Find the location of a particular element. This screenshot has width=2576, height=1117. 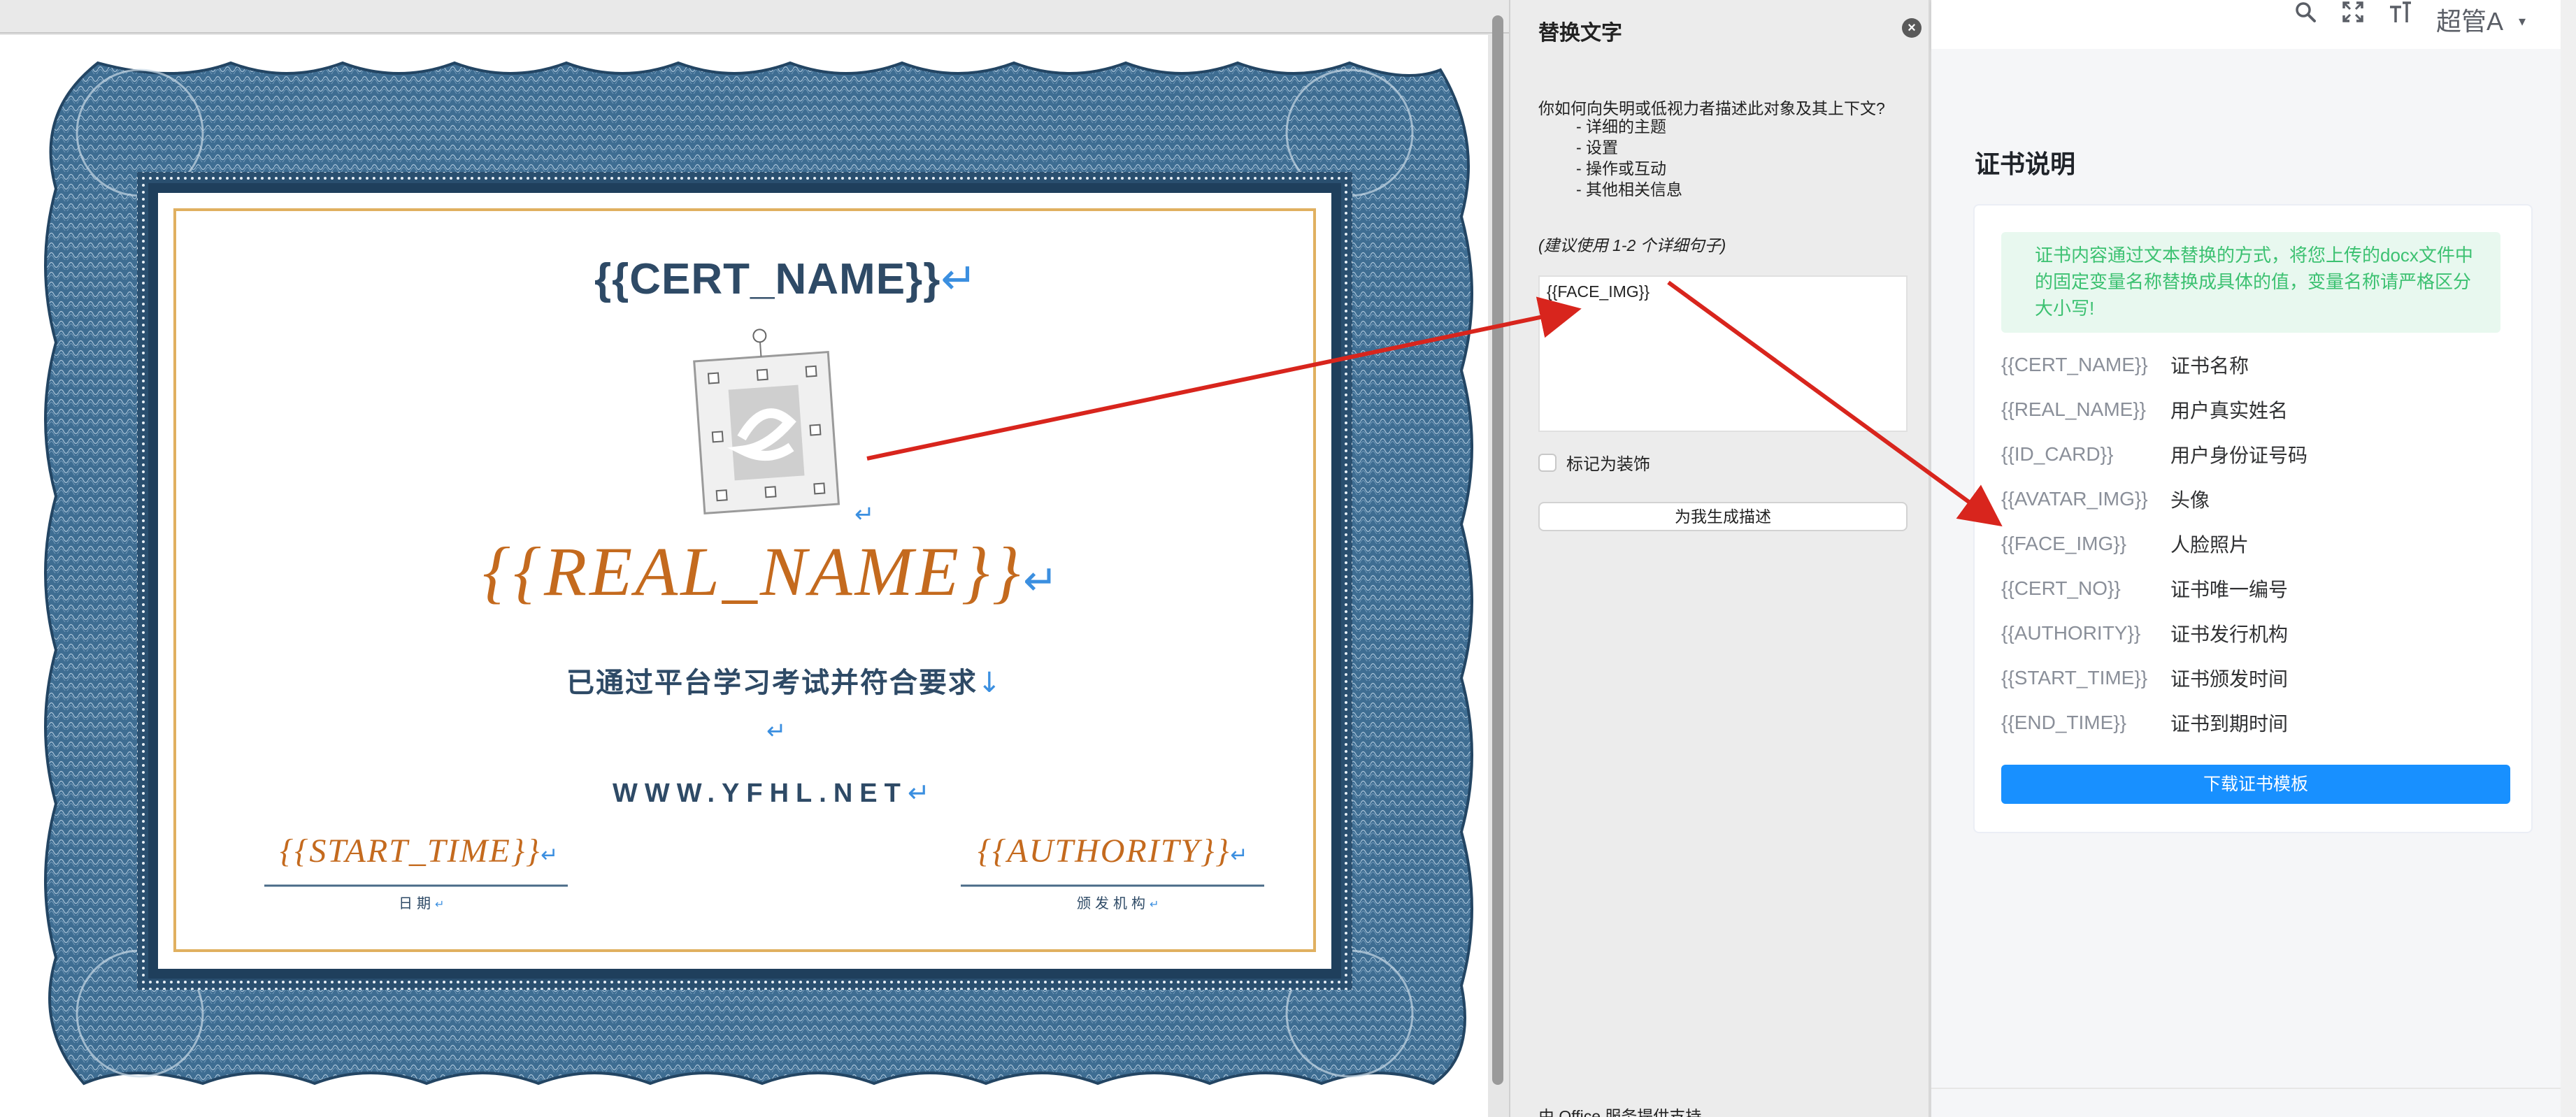

download-template-button: 下载证书模板 is located at coordinates (2255, 785).